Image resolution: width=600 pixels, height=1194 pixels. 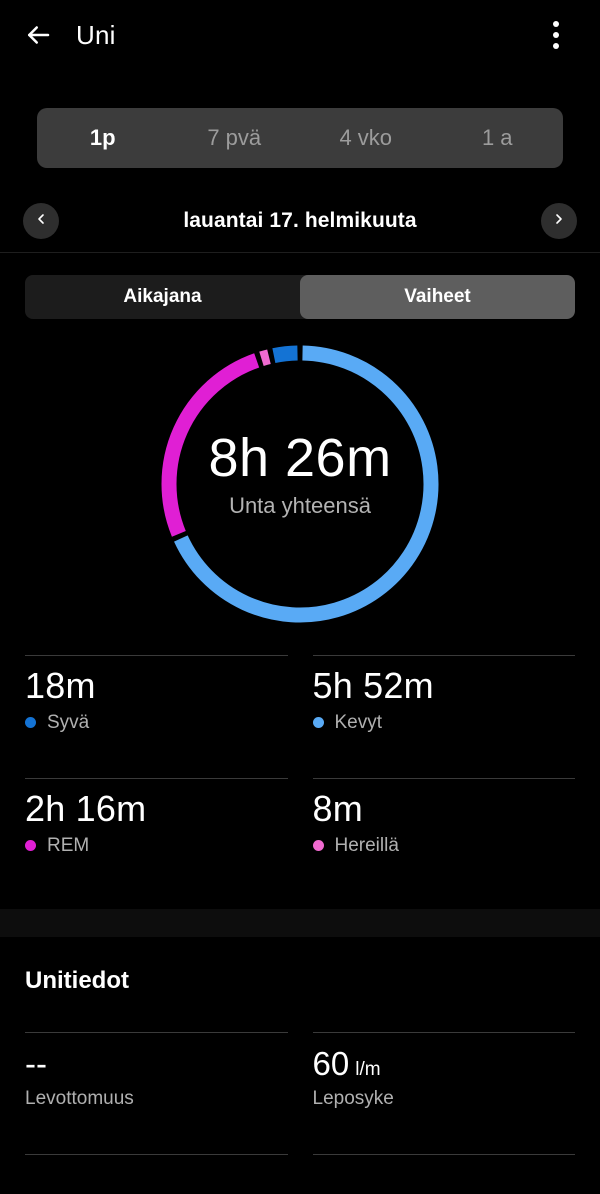 What do you see at coordinates (162, 297) in the screenshot?
I see `tab-aikajana: Aikajana` at bounding box center [162, 297].